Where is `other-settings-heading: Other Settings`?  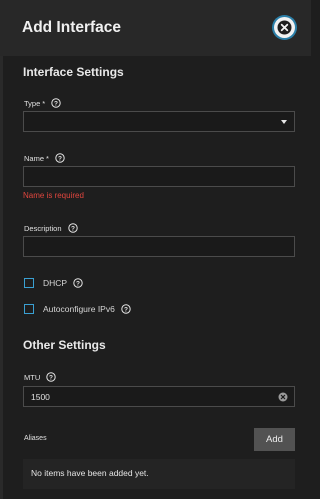 other-settings-heading: Other Settings is located at coordinates (64, 345).